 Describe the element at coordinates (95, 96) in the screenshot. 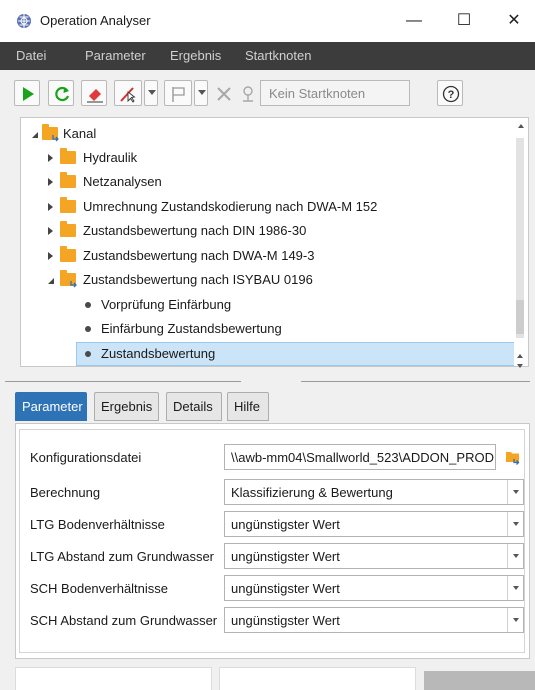

I see `eraser-icon` at that location.